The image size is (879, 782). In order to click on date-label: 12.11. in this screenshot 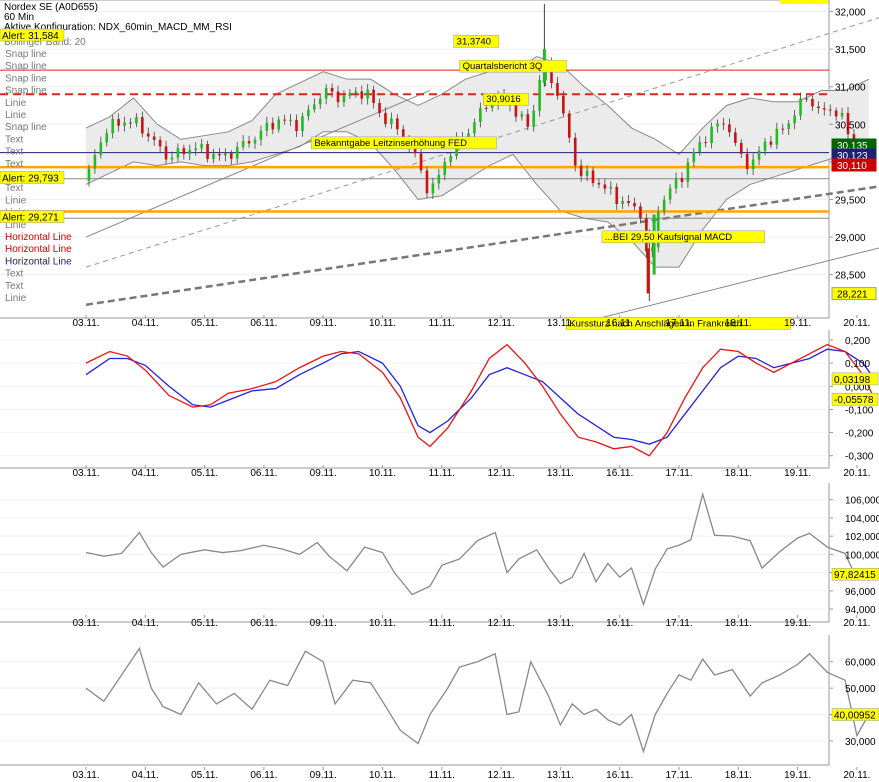, I will do `click(501, 473)`.